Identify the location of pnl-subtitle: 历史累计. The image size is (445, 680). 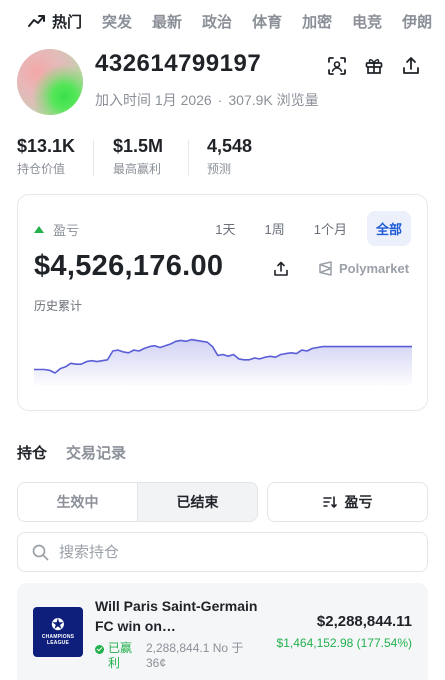
(58, 306).